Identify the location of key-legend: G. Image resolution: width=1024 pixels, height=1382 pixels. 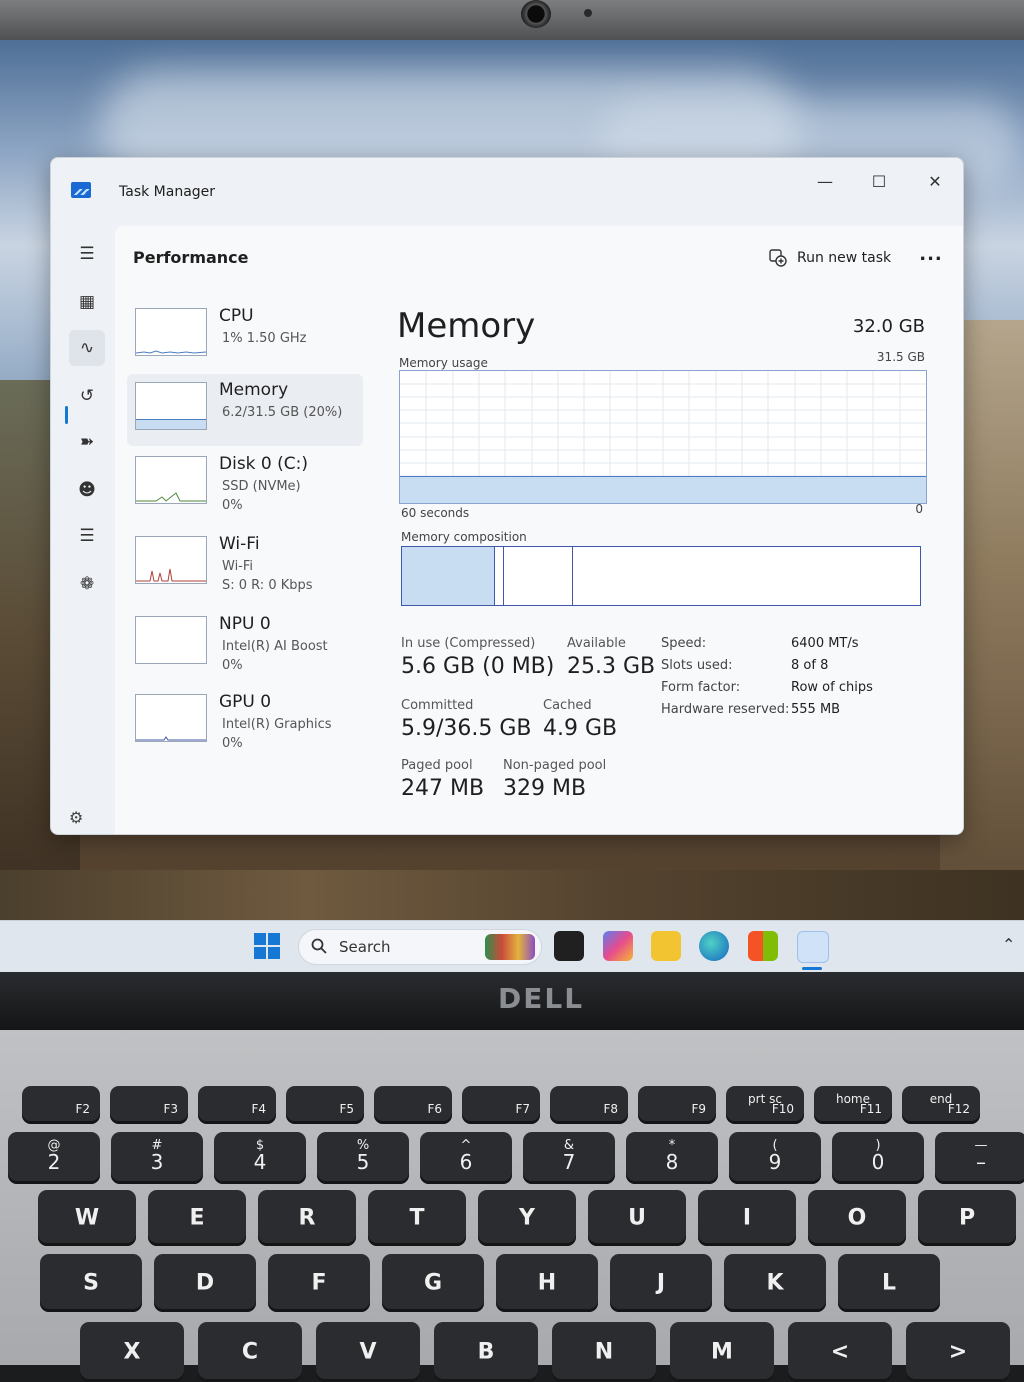
(433, 1283).